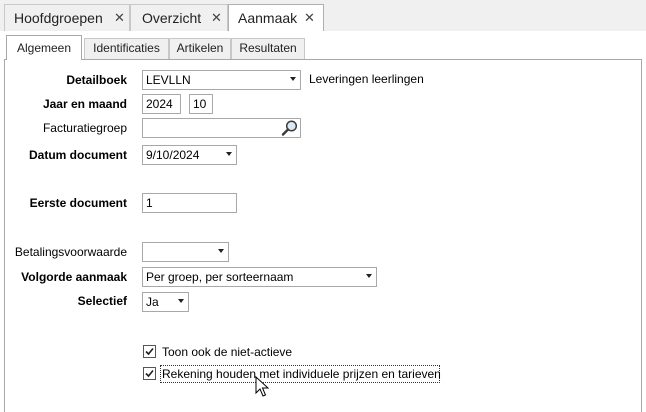  What do you see at coordinates (44, 47) in the screenshot?
I see `tab-algemeen: Algemeen` at bounding box center [44, 47].